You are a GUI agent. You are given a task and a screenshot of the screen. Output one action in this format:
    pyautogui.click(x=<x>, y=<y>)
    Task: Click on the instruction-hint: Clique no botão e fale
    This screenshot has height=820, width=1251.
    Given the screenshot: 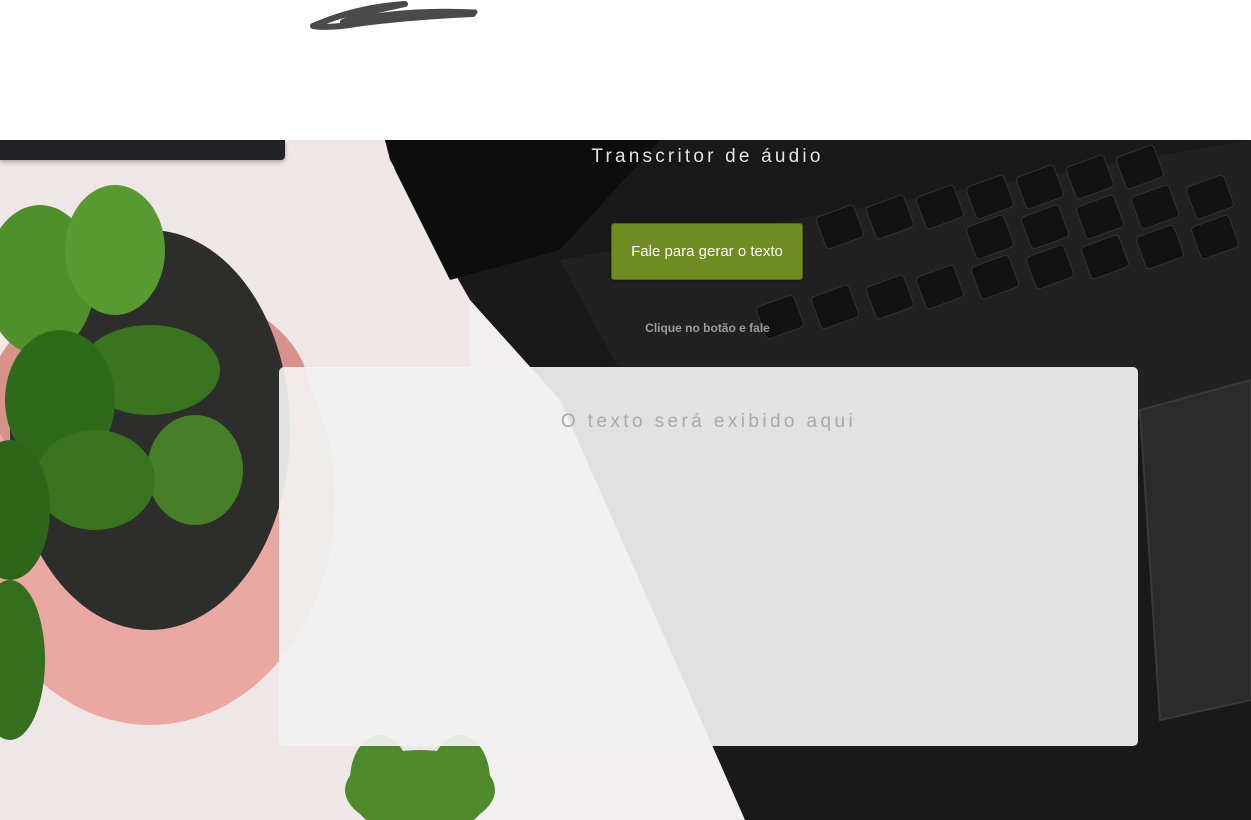 What is the action you would take?
    pyautogui.click(x=707, y=328)
    